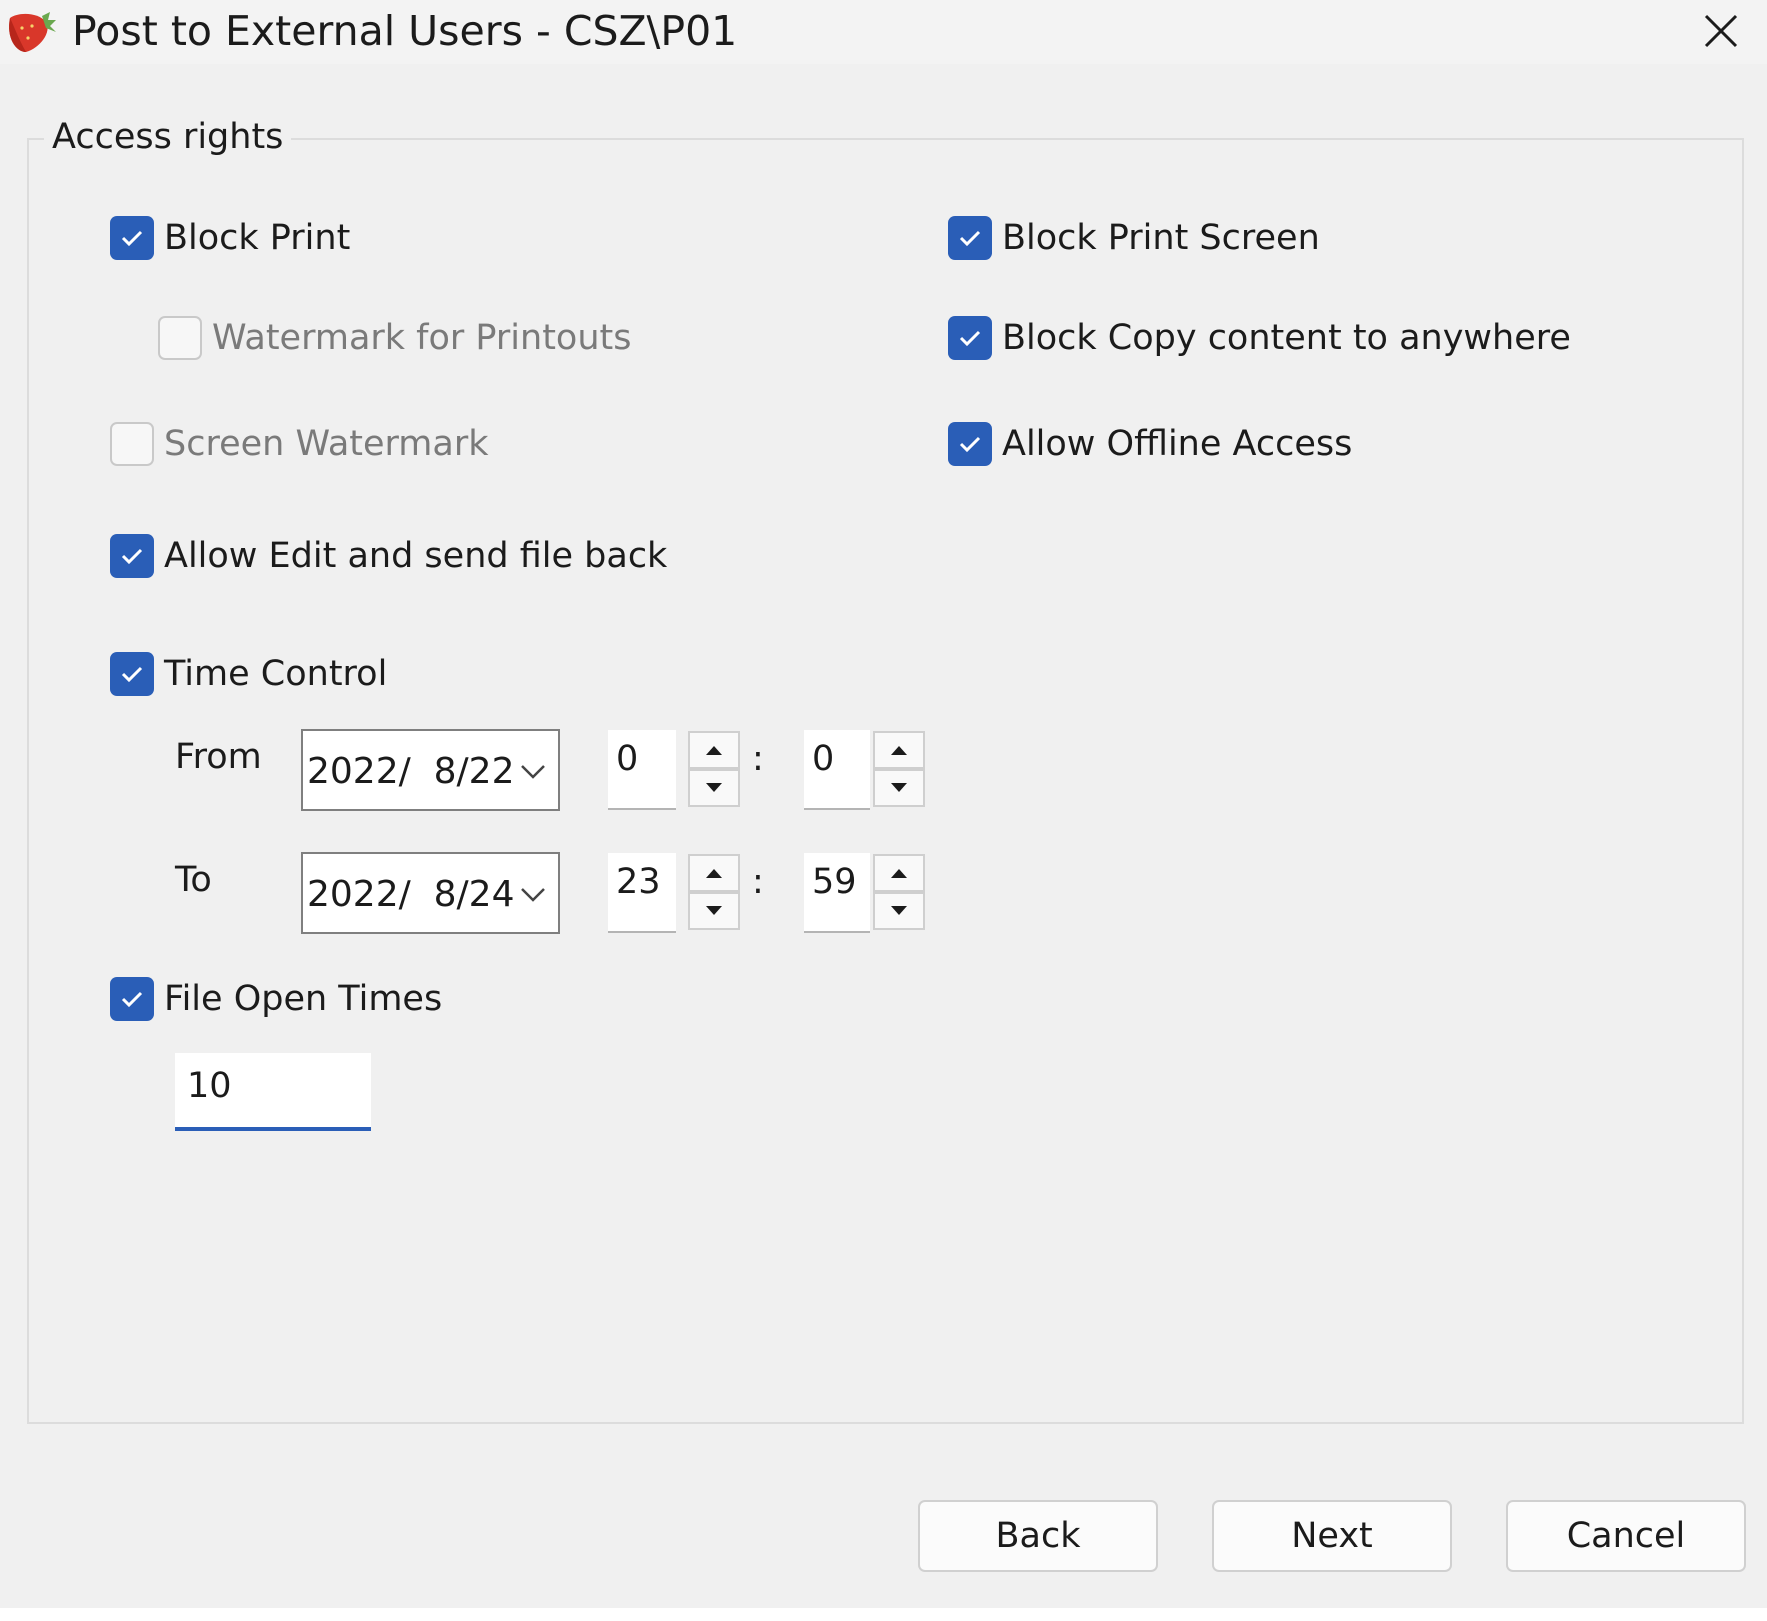 The height and width of the screenshot is (1621, 1767). What do you see at coordinates (193, 880) in the screenshot?
I see `to-label: To` at bounding box center [193, 880].